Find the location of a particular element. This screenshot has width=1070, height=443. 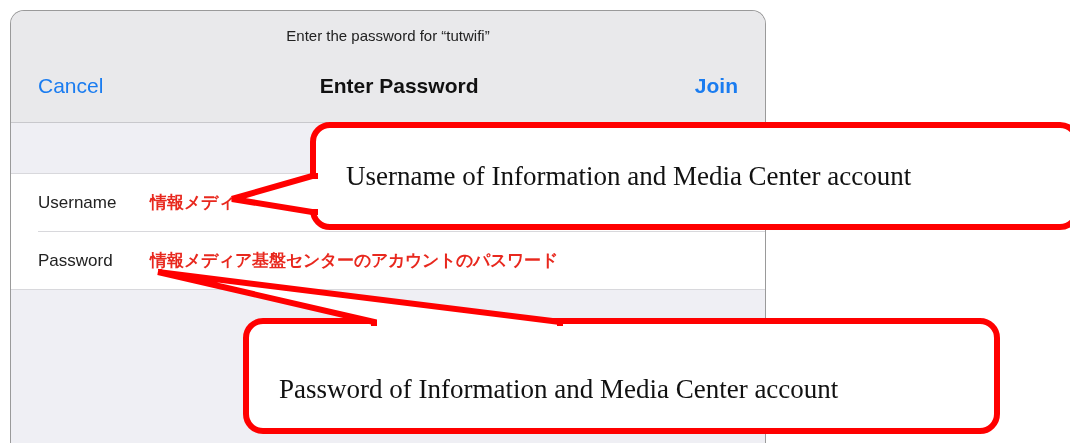

dialog-title: Enter Password is located at coordinates (399, 86).